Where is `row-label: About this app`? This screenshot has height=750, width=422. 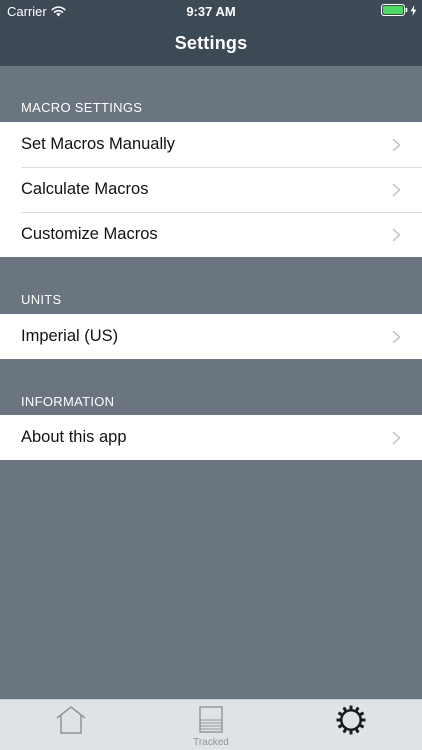
row-label: About this app is located at coordinates (74, 437).